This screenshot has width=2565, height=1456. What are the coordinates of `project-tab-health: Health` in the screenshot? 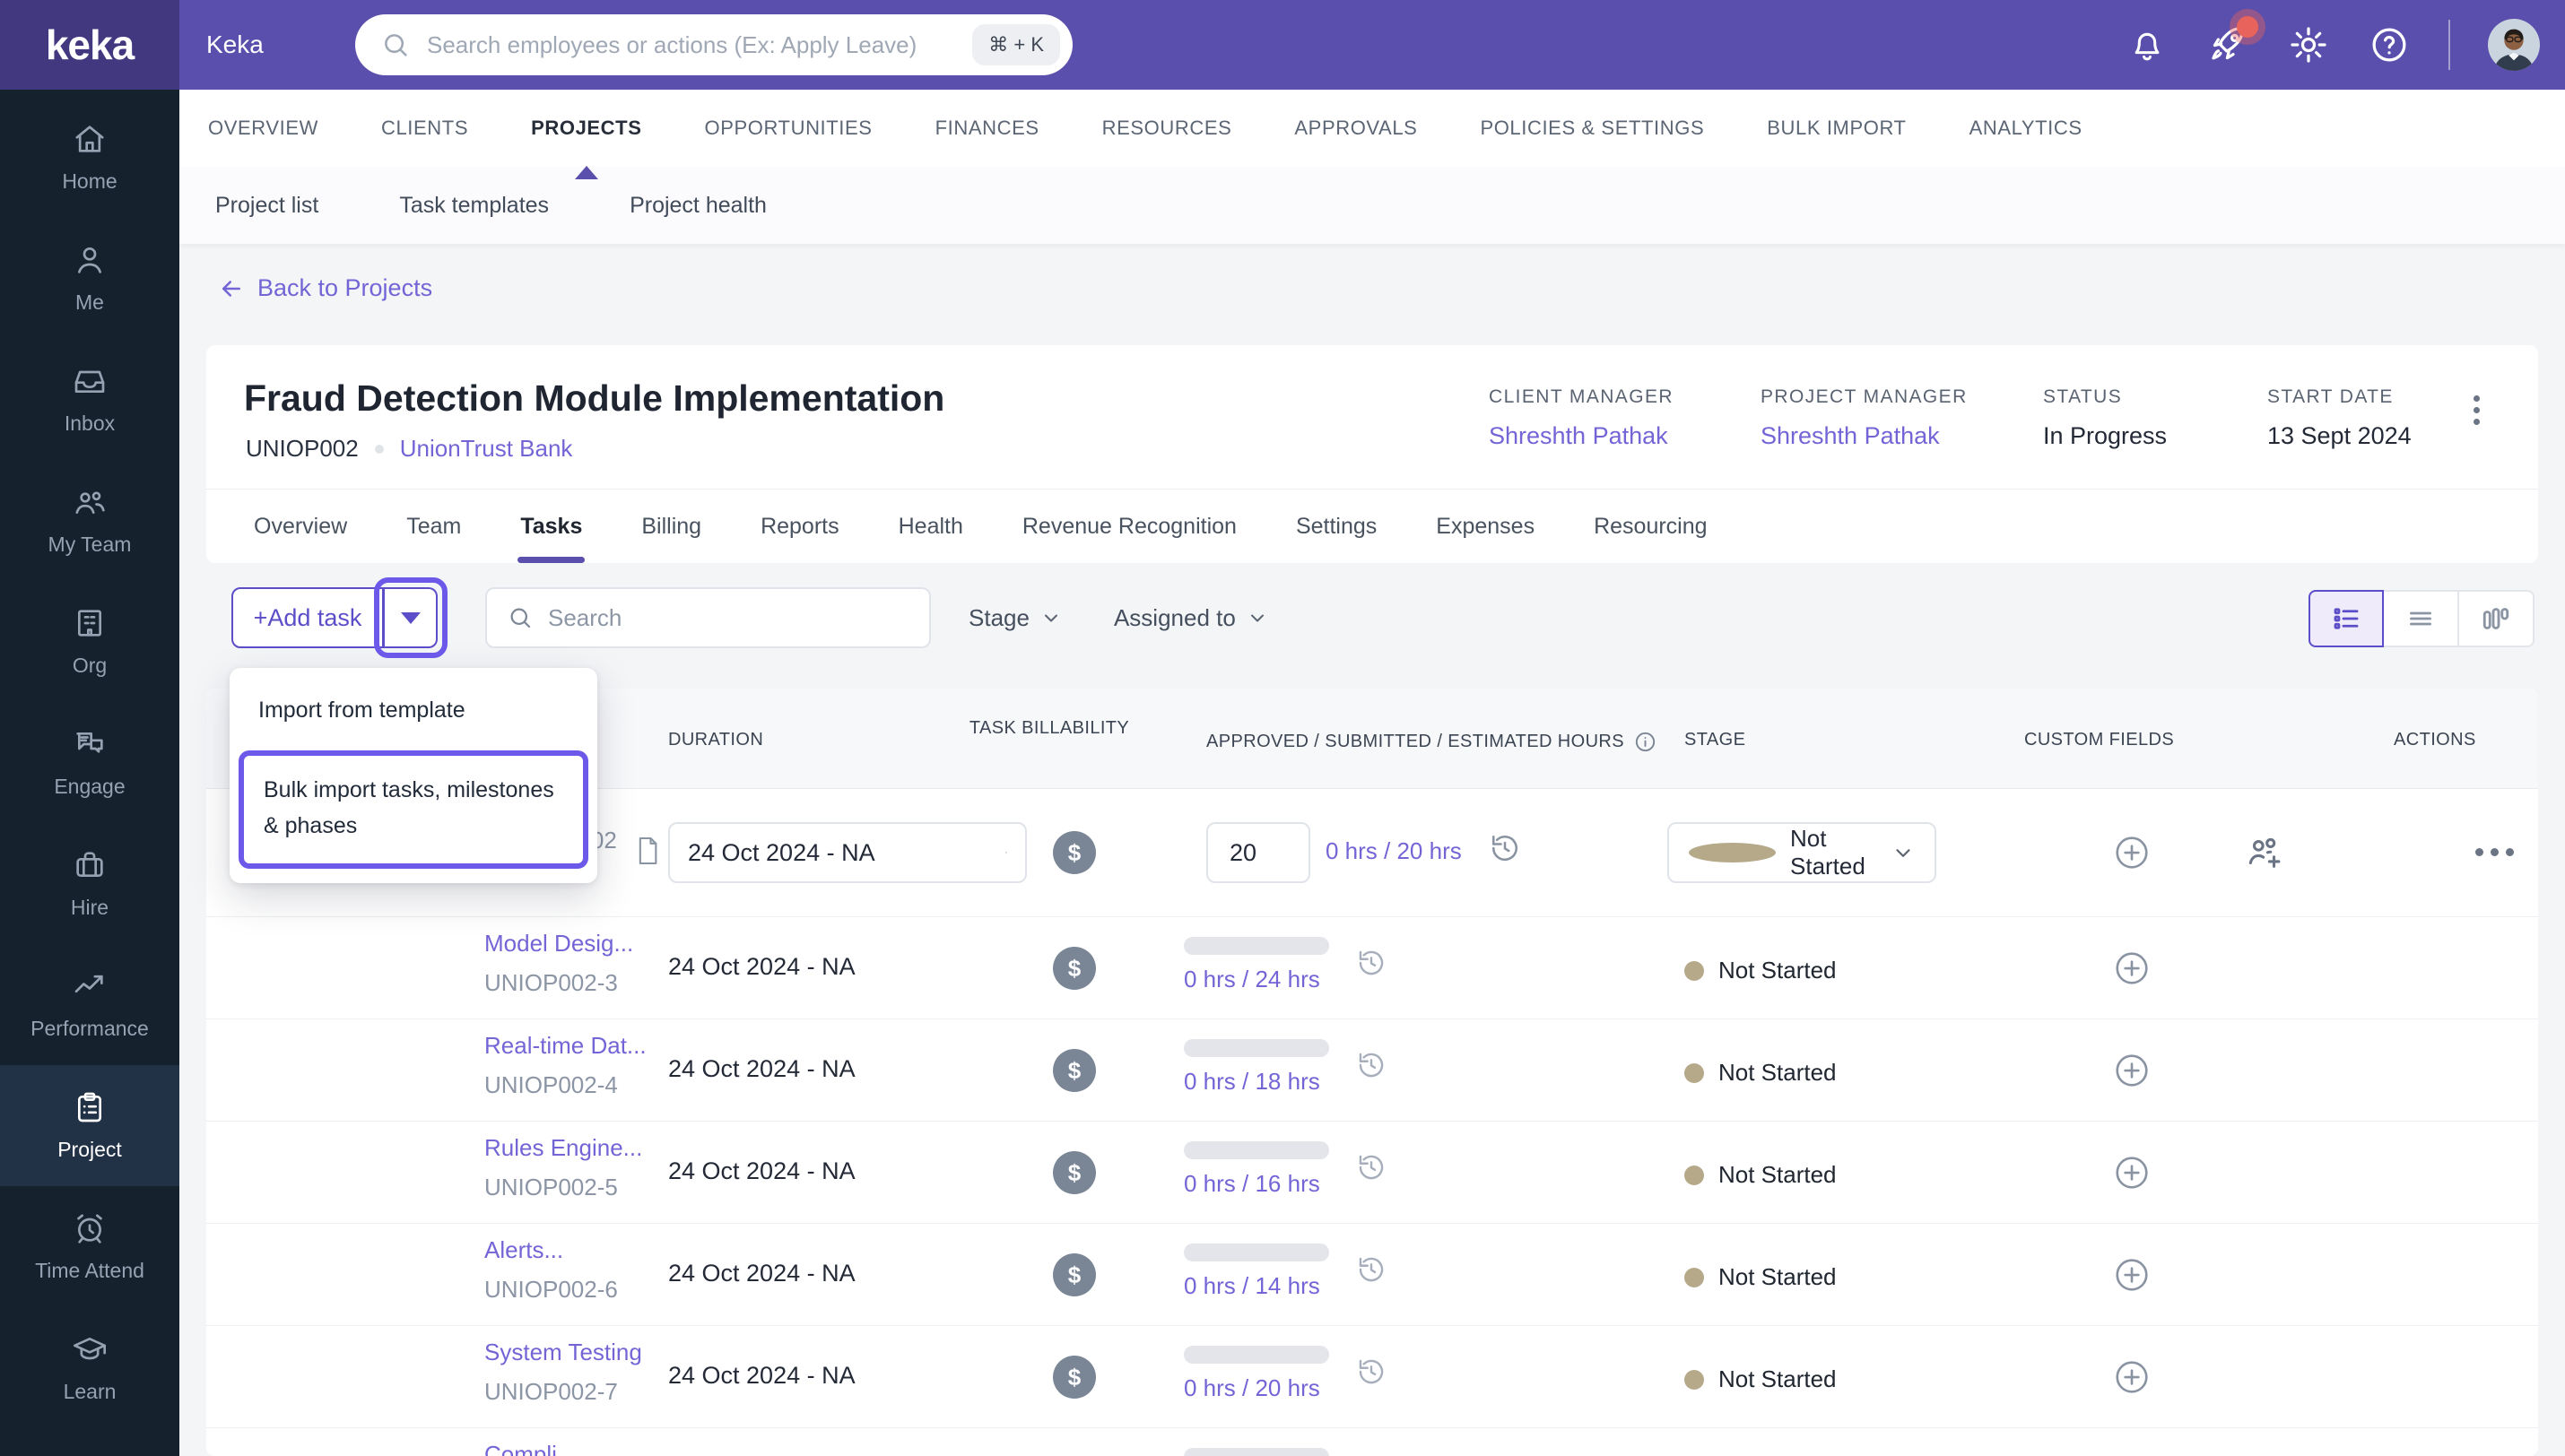 It's located at (931, 526).